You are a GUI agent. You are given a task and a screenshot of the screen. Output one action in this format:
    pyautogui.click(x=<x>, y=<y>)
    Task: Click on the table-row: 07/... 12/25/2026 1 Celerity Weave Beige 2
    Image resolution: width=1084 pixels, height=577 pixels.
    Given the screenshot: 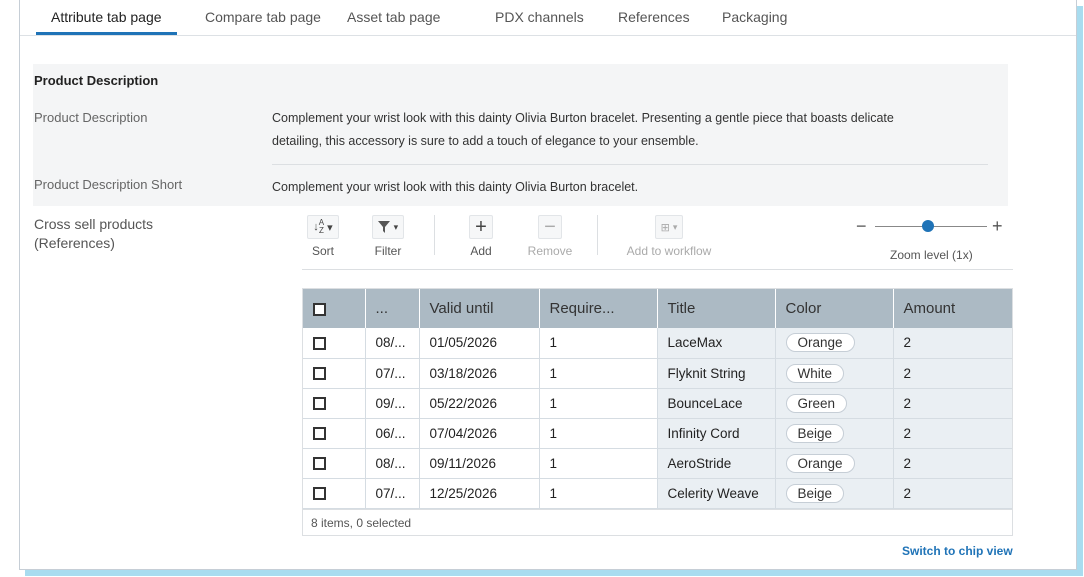 What is the action you would take?
    pyautogui.click(x=657, y=493)
    